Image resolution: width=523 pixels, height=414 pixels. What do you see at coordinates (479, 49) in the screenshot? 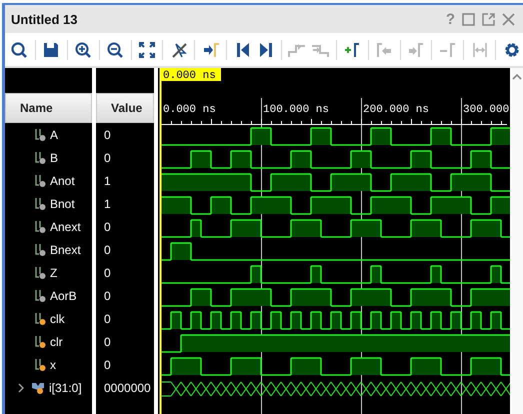
I see `span-icon` at bounding box center [479, 49].